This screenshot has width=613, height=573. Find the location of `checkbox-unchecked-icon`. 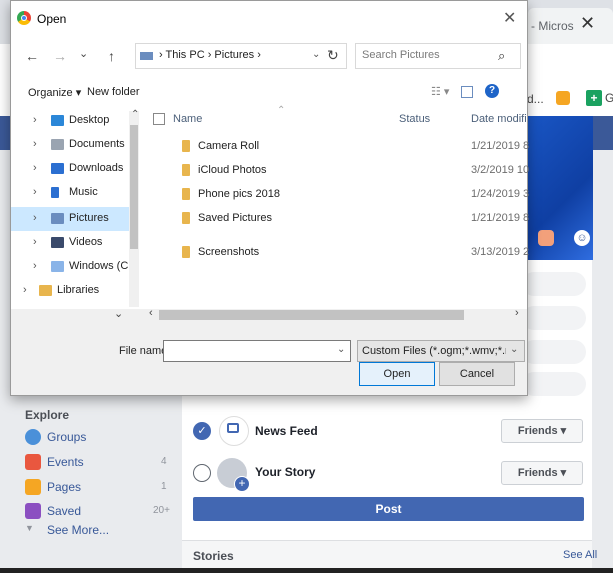

checkbox-unchecked-icon is located at coordinates (202, 473).